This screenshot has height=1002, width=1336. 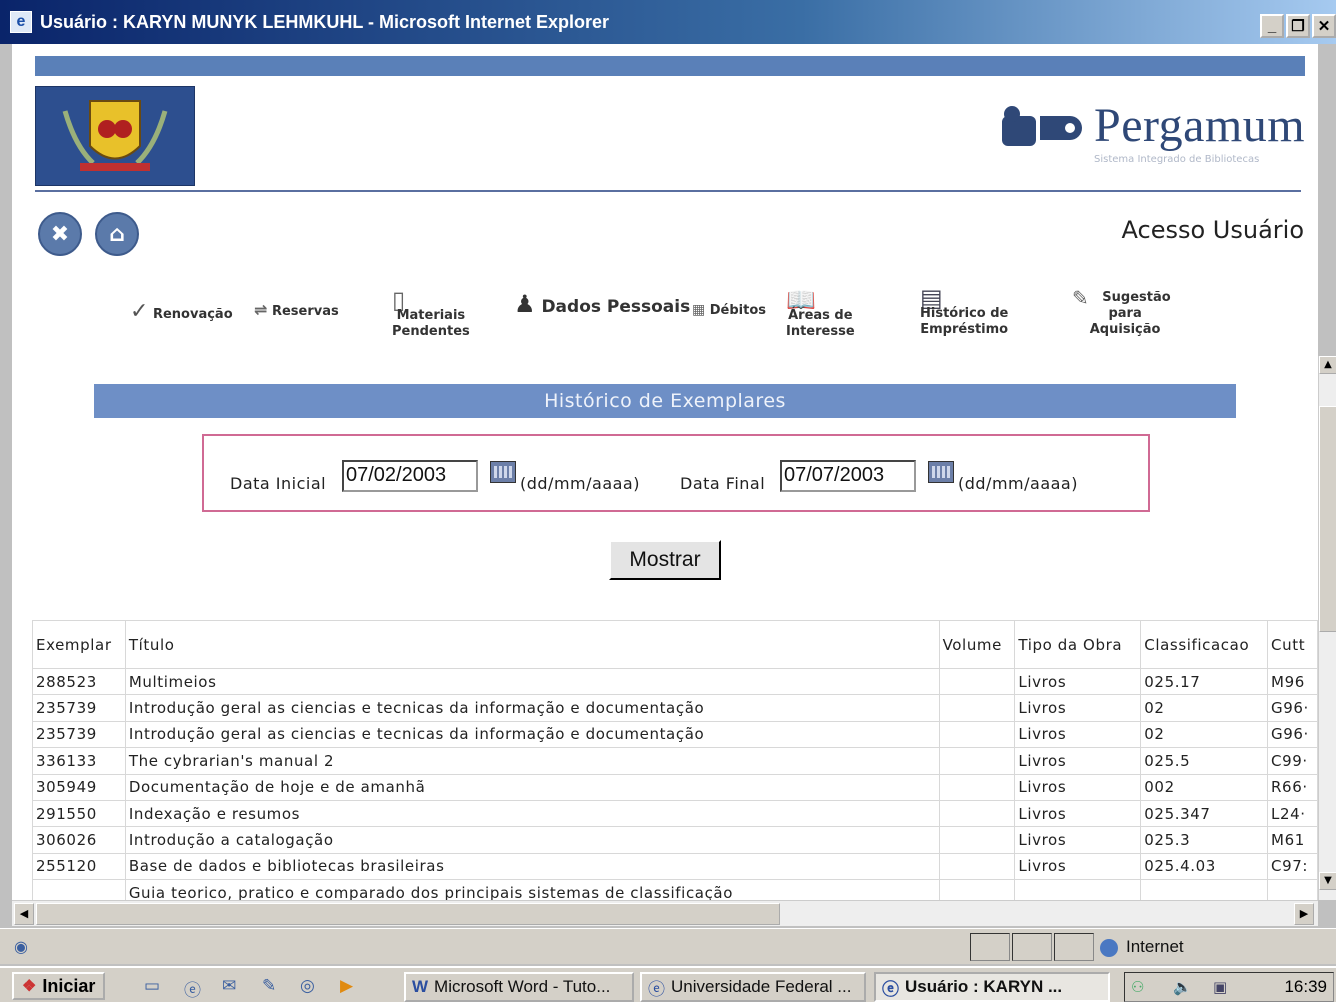 What do you see at coordinates (420, 986) in the screenshot?
I see `word-icon: W` at bounding box center [420, 986].